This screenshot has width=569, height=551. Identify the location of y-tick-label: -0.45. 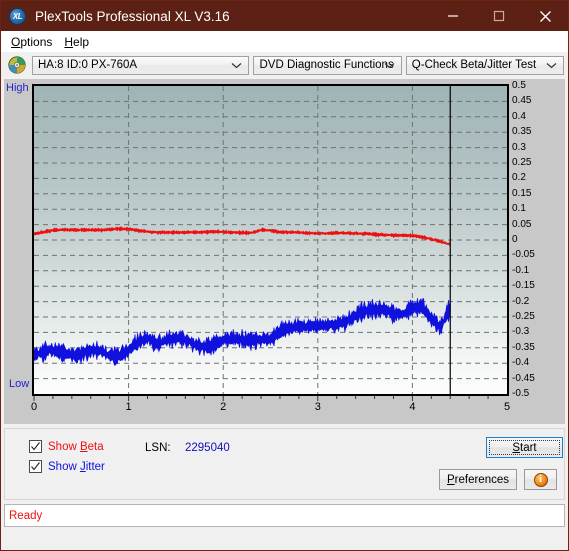
(523, 378).